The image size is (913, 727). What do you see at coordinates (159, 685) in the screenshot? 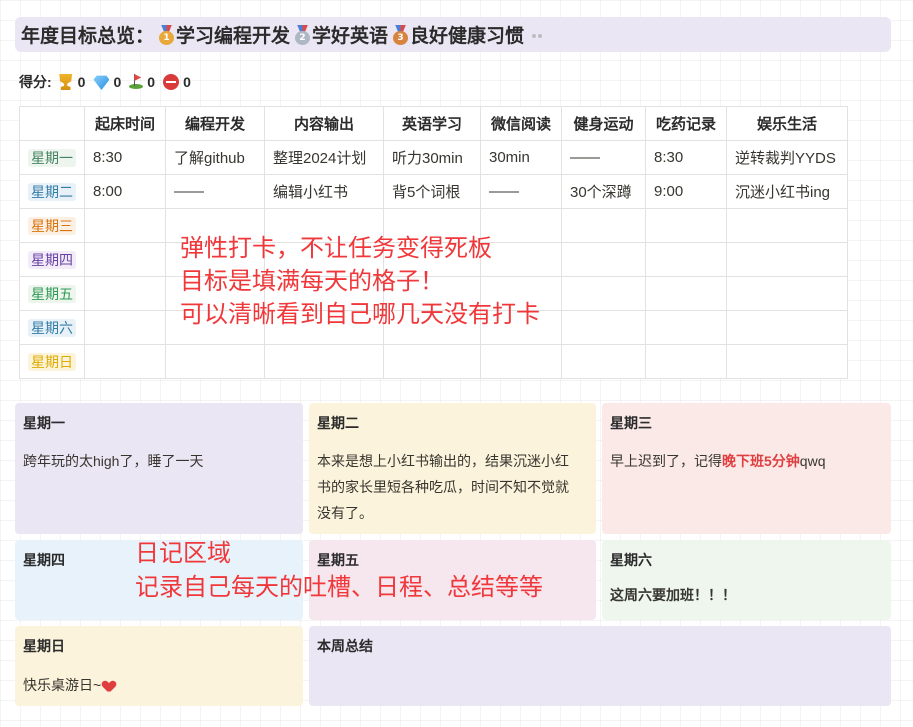
I see `diary-card-body: 快乐桌游日~` at bounding box center [159, 685].